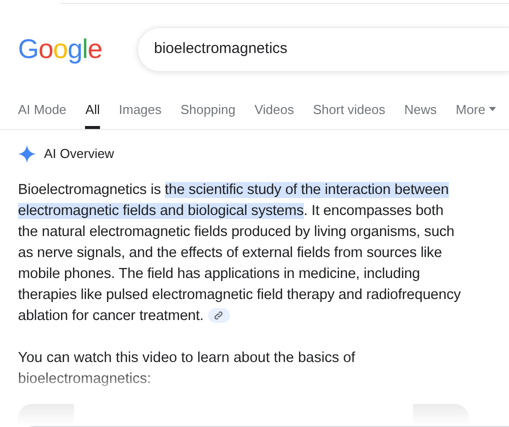 The width and height of the screenshot is (509, 427). What do you see at coordinates (492, 109) in the screenshot?
I see `caret-icon` at bounding box center [492, 109].